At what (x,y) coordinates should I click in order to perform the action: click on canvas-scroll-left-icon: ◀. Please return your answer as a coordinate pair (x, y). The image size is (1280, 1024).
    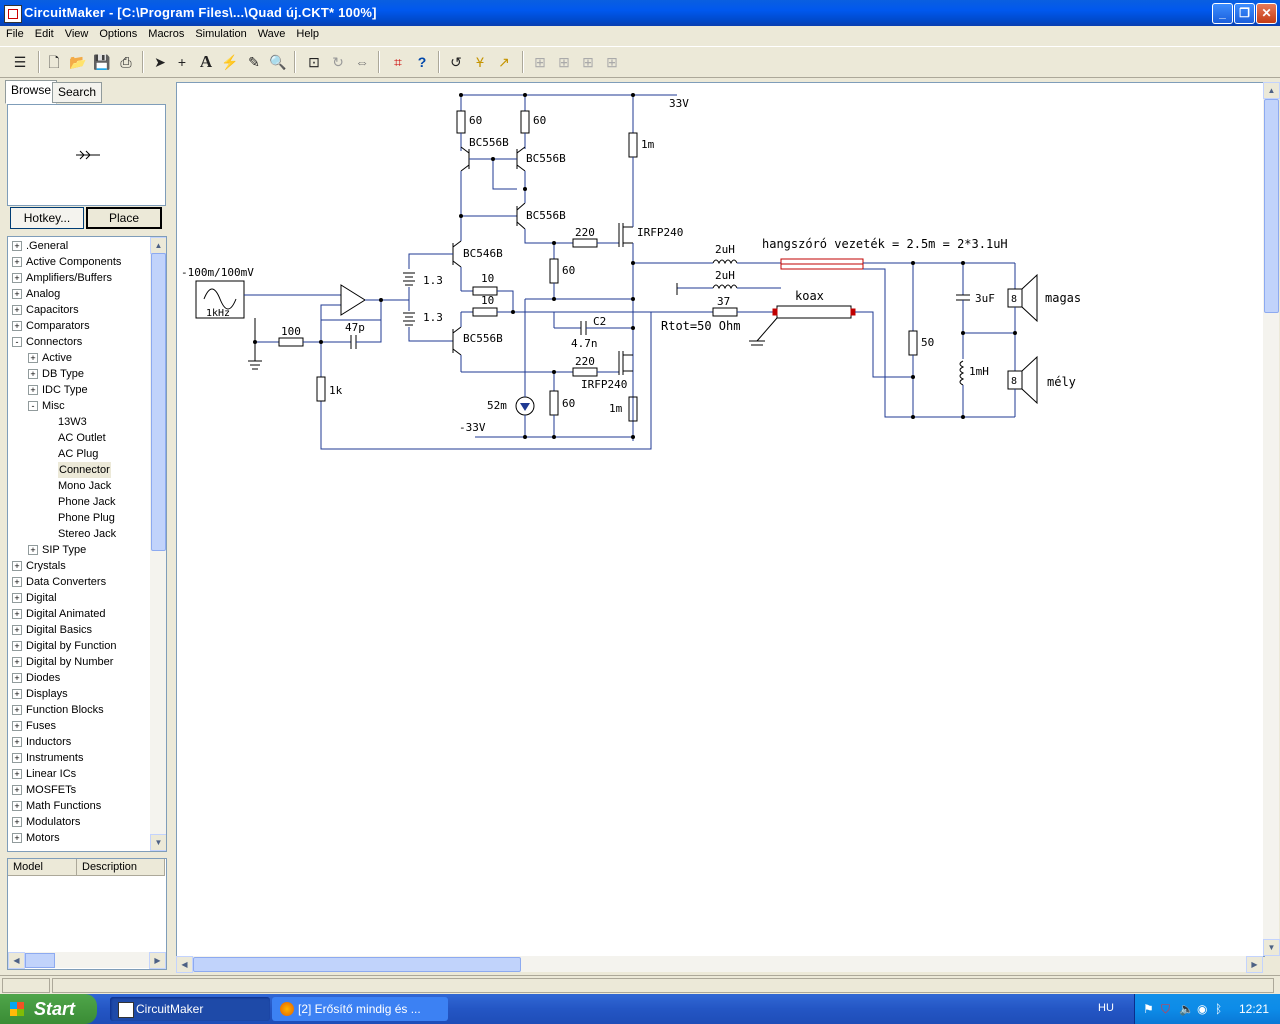
    Looking at the image, I should click on (184, 964).